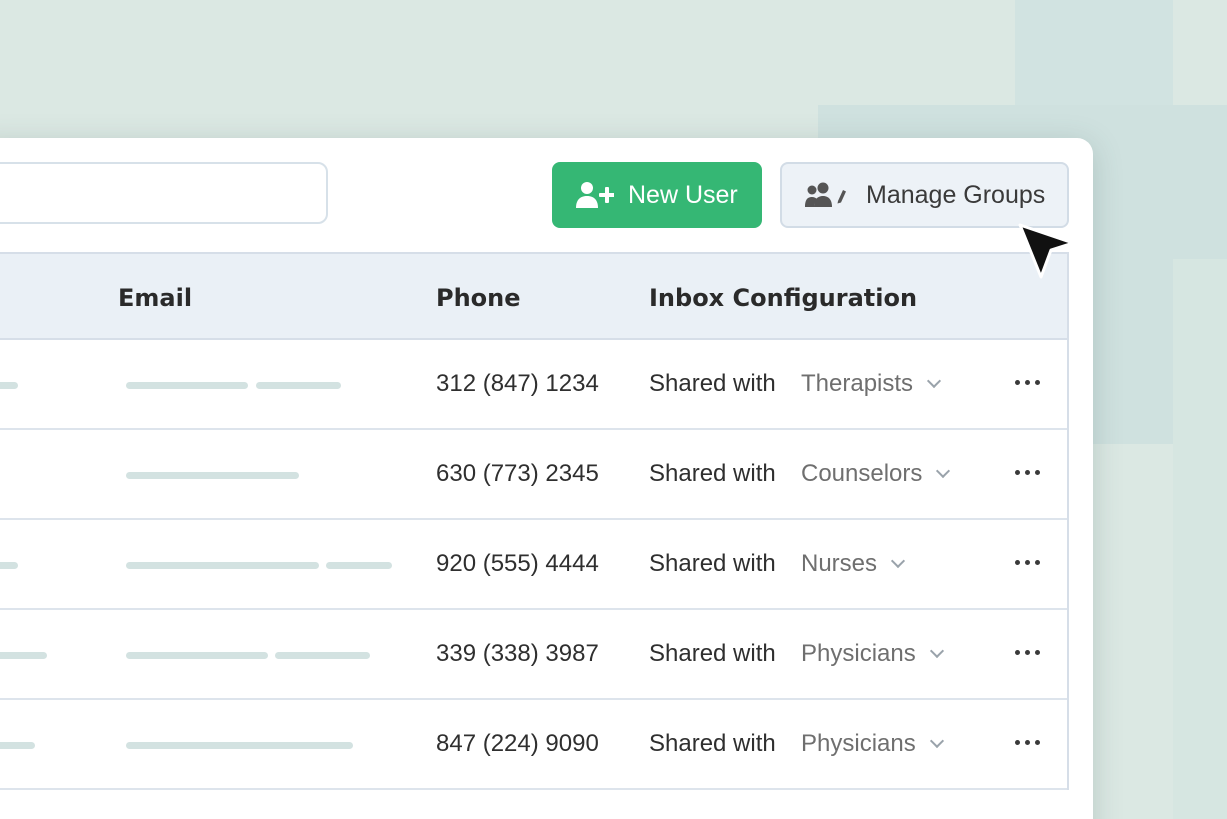 The width and height of the screenshot is (1227, 819). I want to click on group-select: Nurses, so click(853, 564).